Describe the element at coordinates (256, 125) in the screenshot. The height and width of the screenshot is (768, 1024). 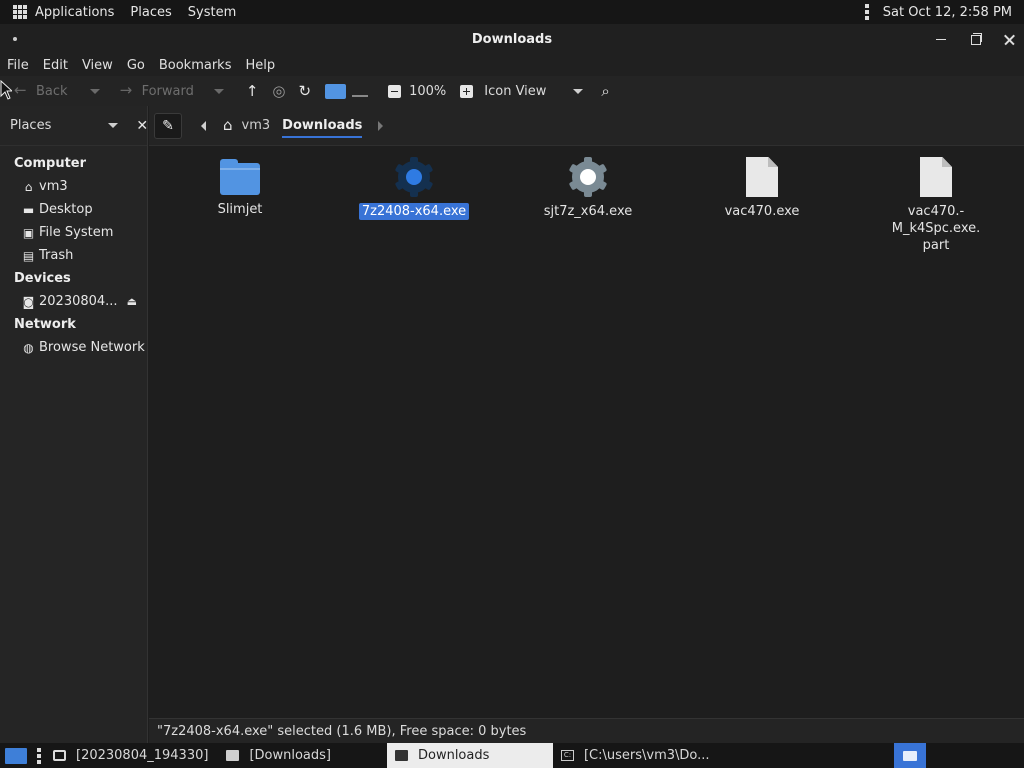
I see `crumb-vm3: vm3` at that location.